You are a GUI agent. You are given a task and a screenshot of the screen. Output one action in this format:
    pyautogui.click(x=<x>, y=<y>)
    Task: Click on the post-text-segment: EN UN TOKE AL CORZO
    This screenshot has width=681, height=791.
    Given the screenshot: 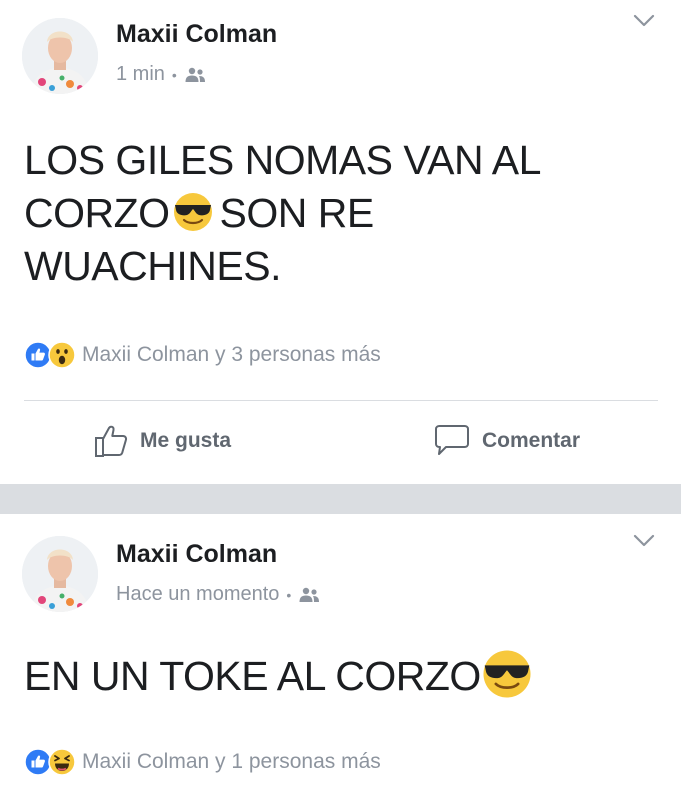 What is the action you would take?
    pyautogui.click(x=252, y=676)
    